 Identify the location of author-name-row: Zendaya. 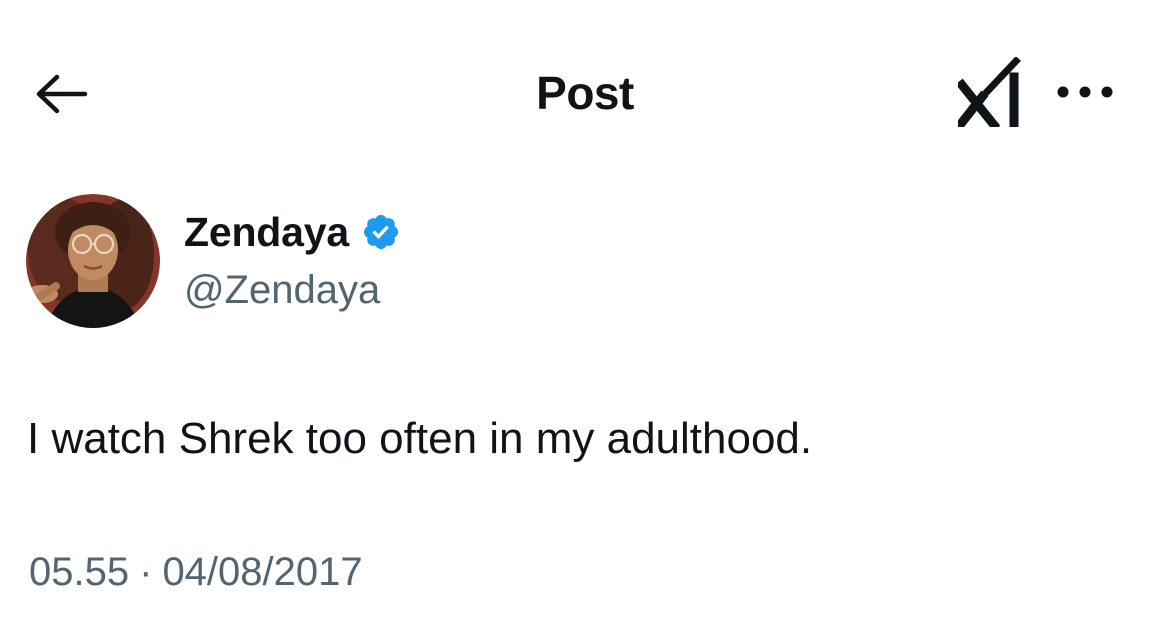
(292, 232).